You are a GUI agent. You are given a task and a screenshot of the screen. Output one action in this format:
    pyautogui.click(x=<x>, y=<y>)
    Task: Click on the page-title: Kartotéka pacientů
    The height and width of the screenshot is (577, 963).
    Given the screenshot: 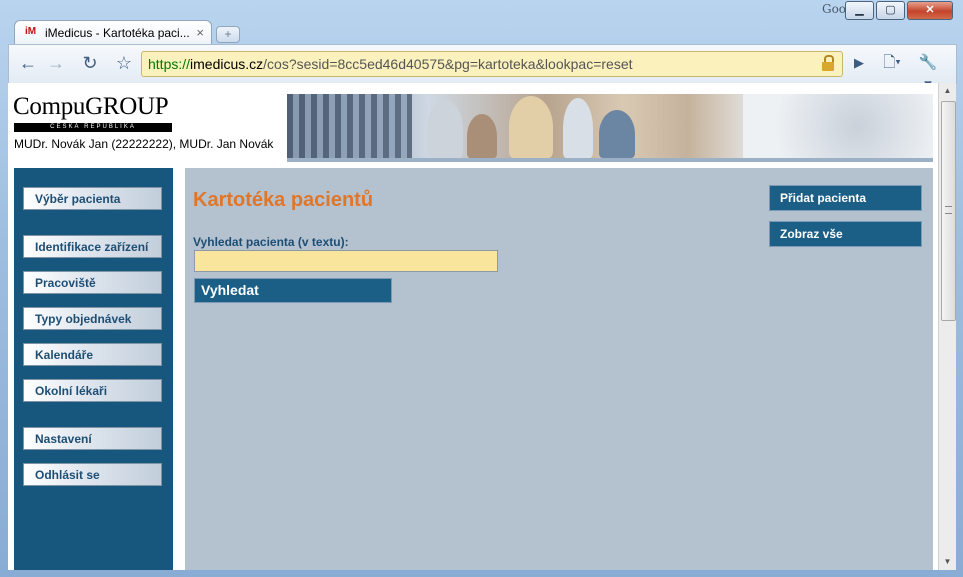 What is the action you would take?
    pyautogui.click(x=283, y=200)
    